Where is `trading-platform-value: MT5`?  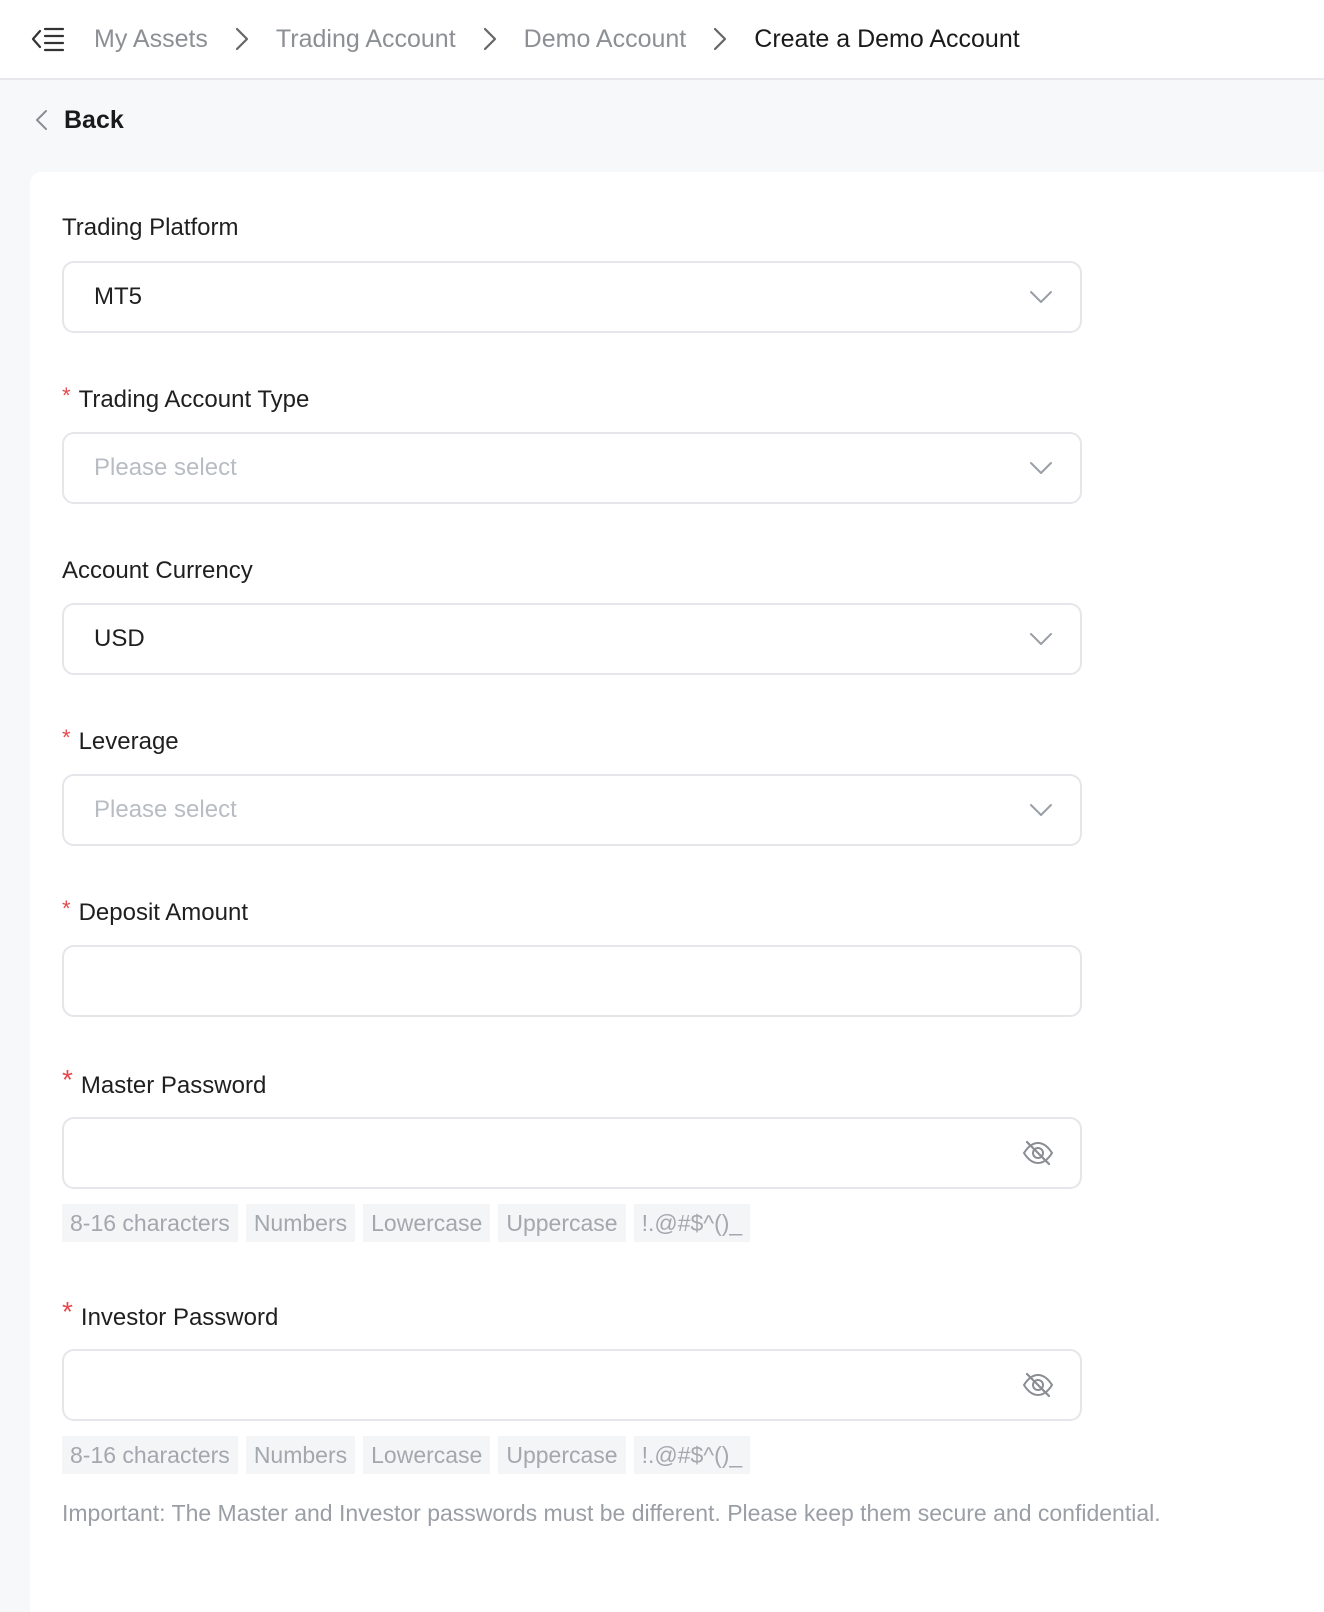 trading-platform-value: MT5 is located at coordinates (118, 296).